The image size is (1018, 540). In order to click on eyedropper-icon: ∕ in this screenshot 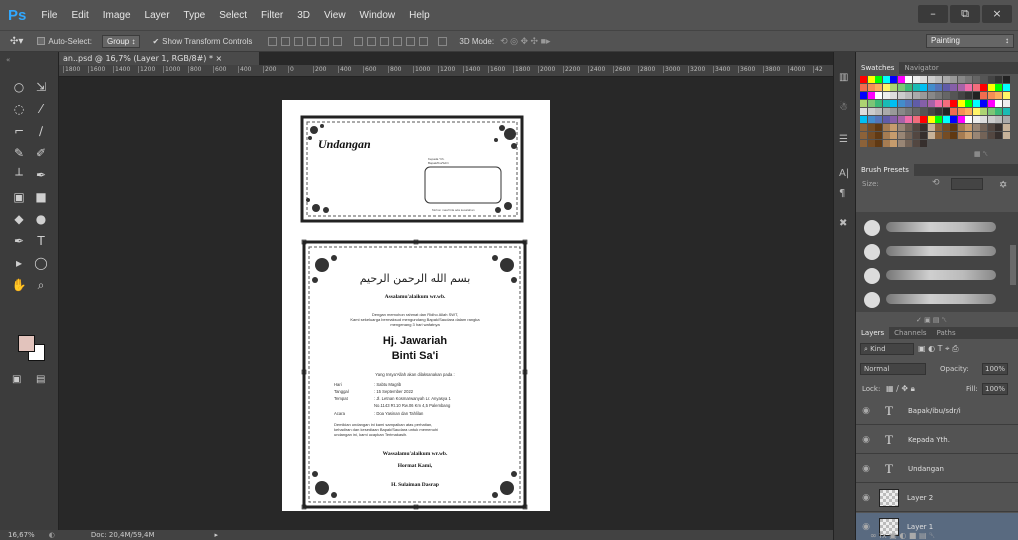, I will do `click(41, 131)`.